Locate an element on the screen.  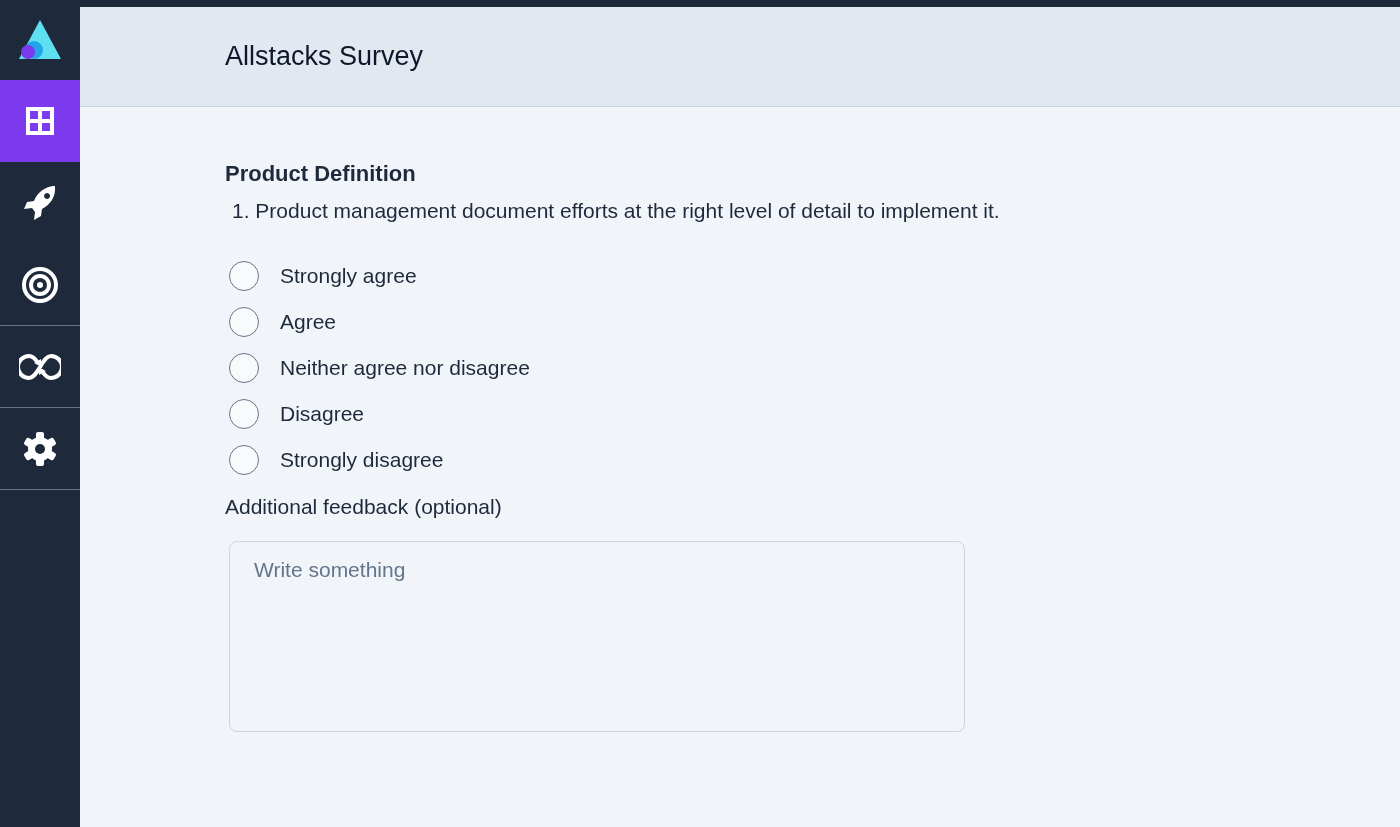
gear-icon is located at coordinates (40, 448).